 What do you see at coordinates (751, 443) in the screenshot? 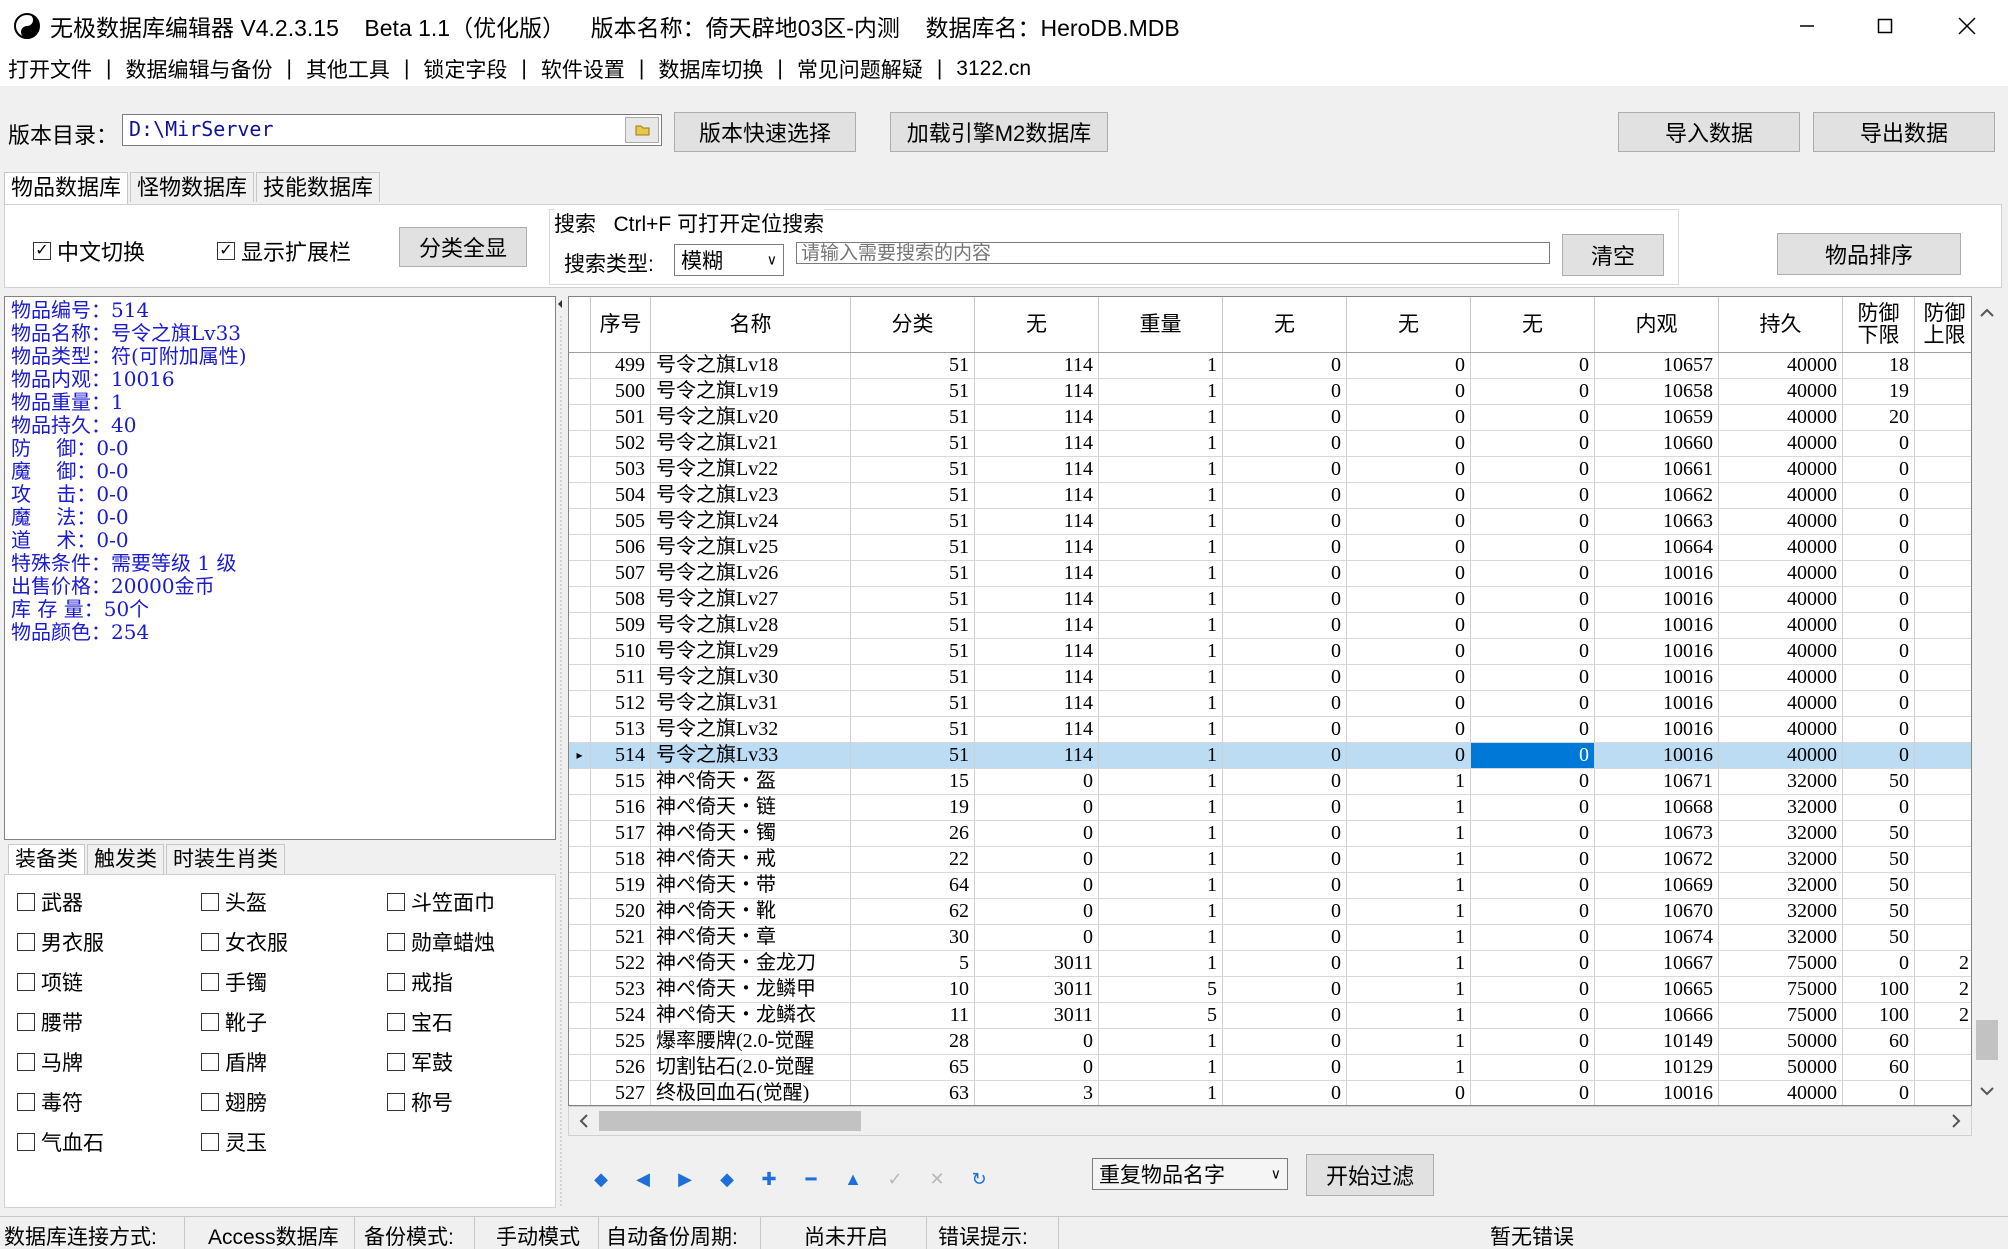
I see `table-cell: 号令之旗Lv21` at bounding box center [751, 443].